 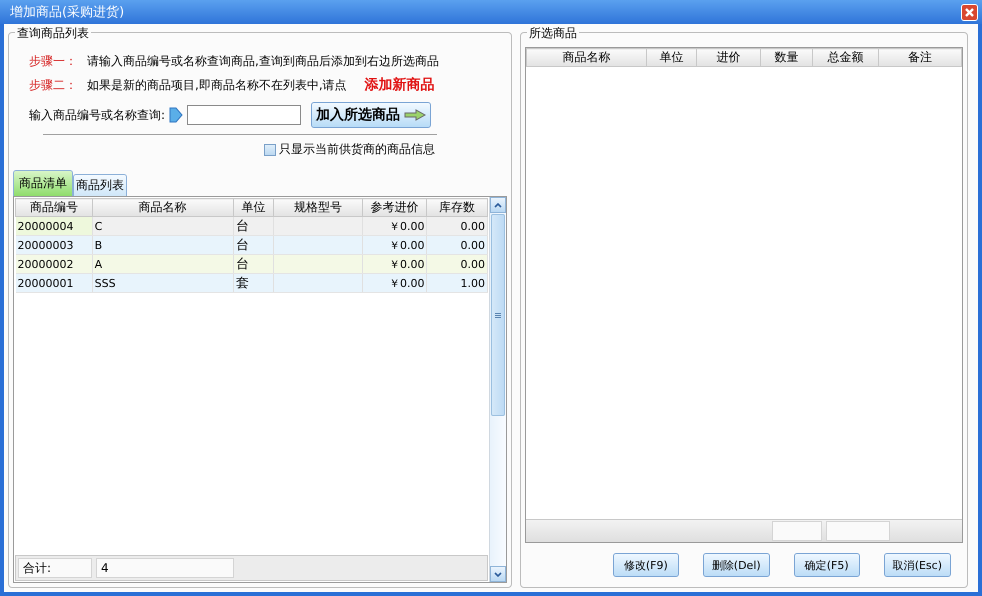 I want to click on tab: 商品清单, so click(x=43, y=183).